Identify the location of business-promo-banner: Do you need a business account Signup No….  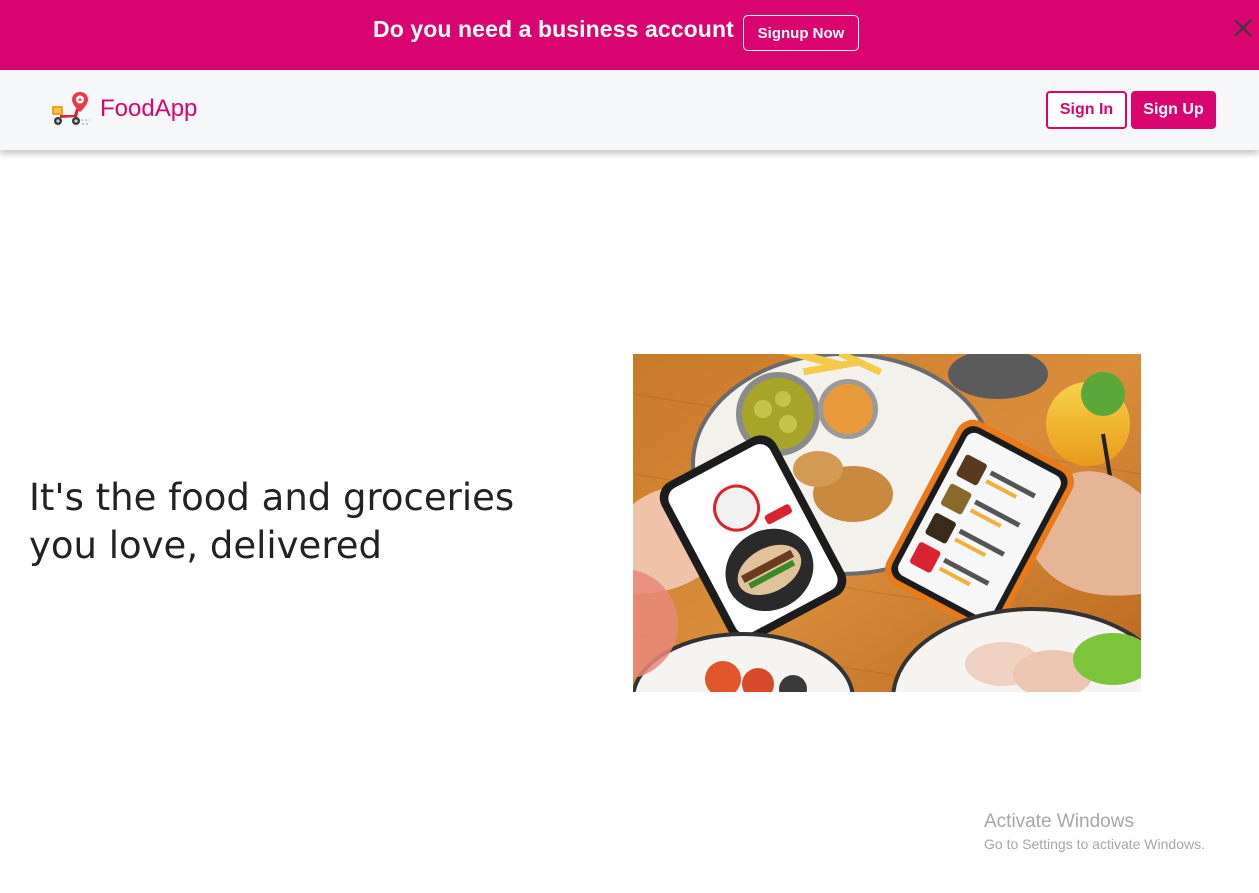
(629, 35).